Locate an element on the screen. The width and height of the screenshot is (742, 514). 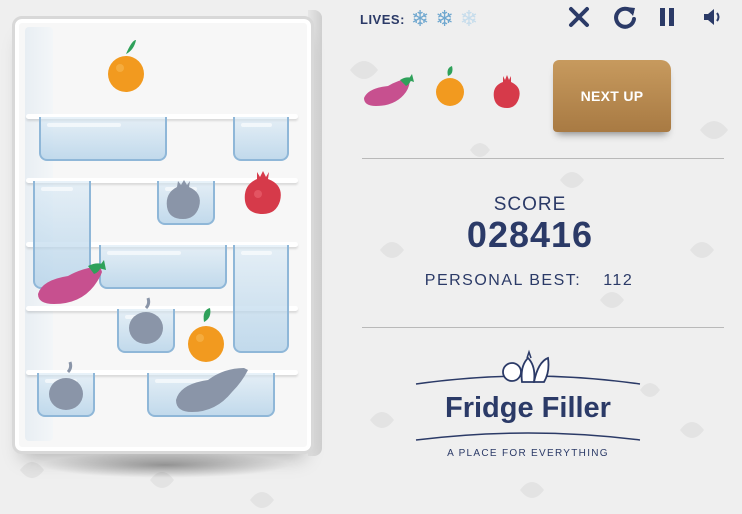
next-up-label: NEXT UP is located at coordinates (612, 96).